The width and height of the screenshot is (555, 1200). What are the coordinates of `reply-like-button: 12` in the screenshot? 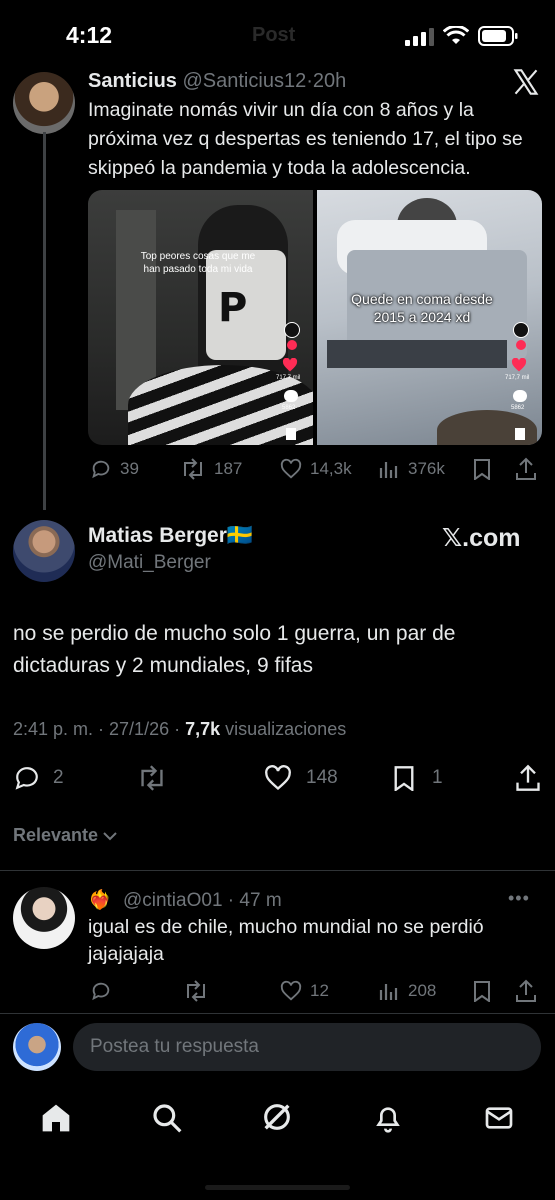 It's located at (304, 991).